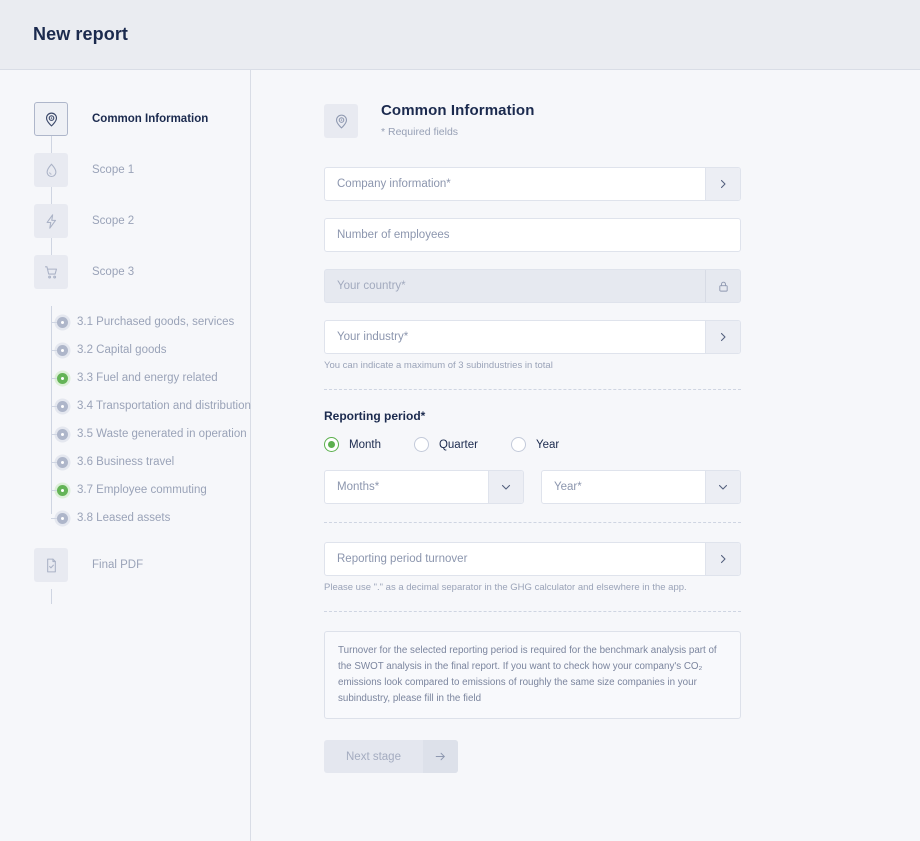 The width and height of the screenshot is (920, 841). Describe the element at coordinates (457, 120) in the screenshot. I see `section-header-text: Common Information * Required fields` at that location.